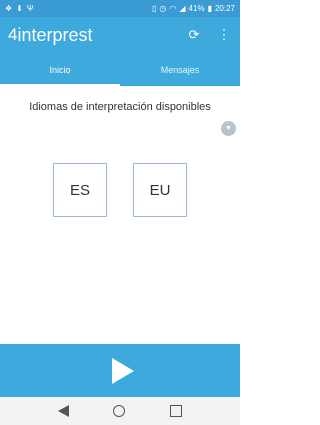 The width and height of the screenshot is (320, 425). I want to click on vibrate-icon: ▯, so click(154, 8).